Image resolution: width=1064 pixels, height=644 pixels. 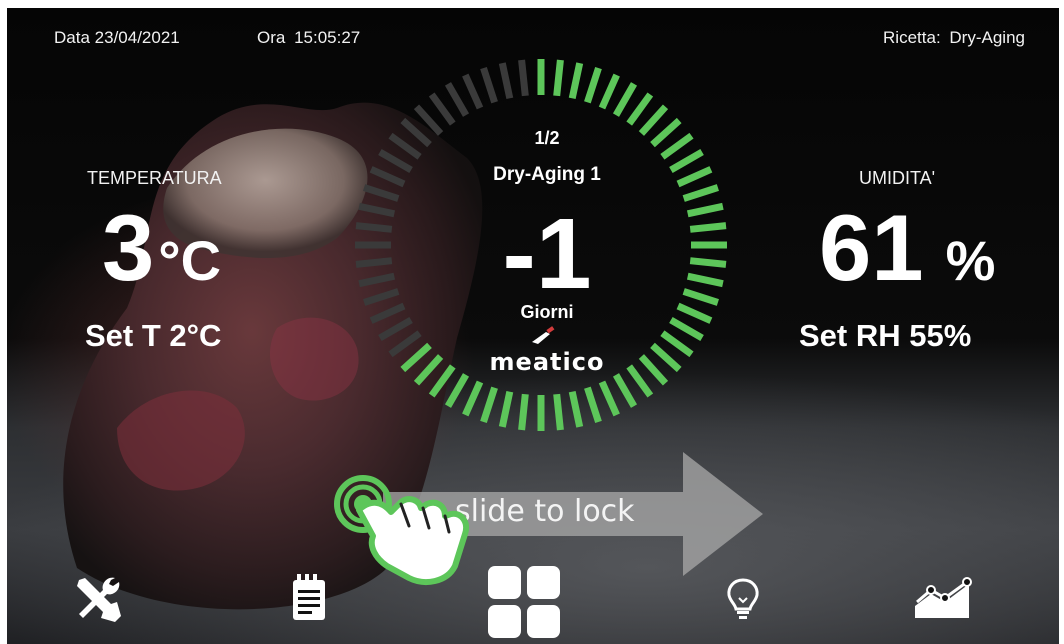 I want to click on tools-icon, so click(x=99, y=599).